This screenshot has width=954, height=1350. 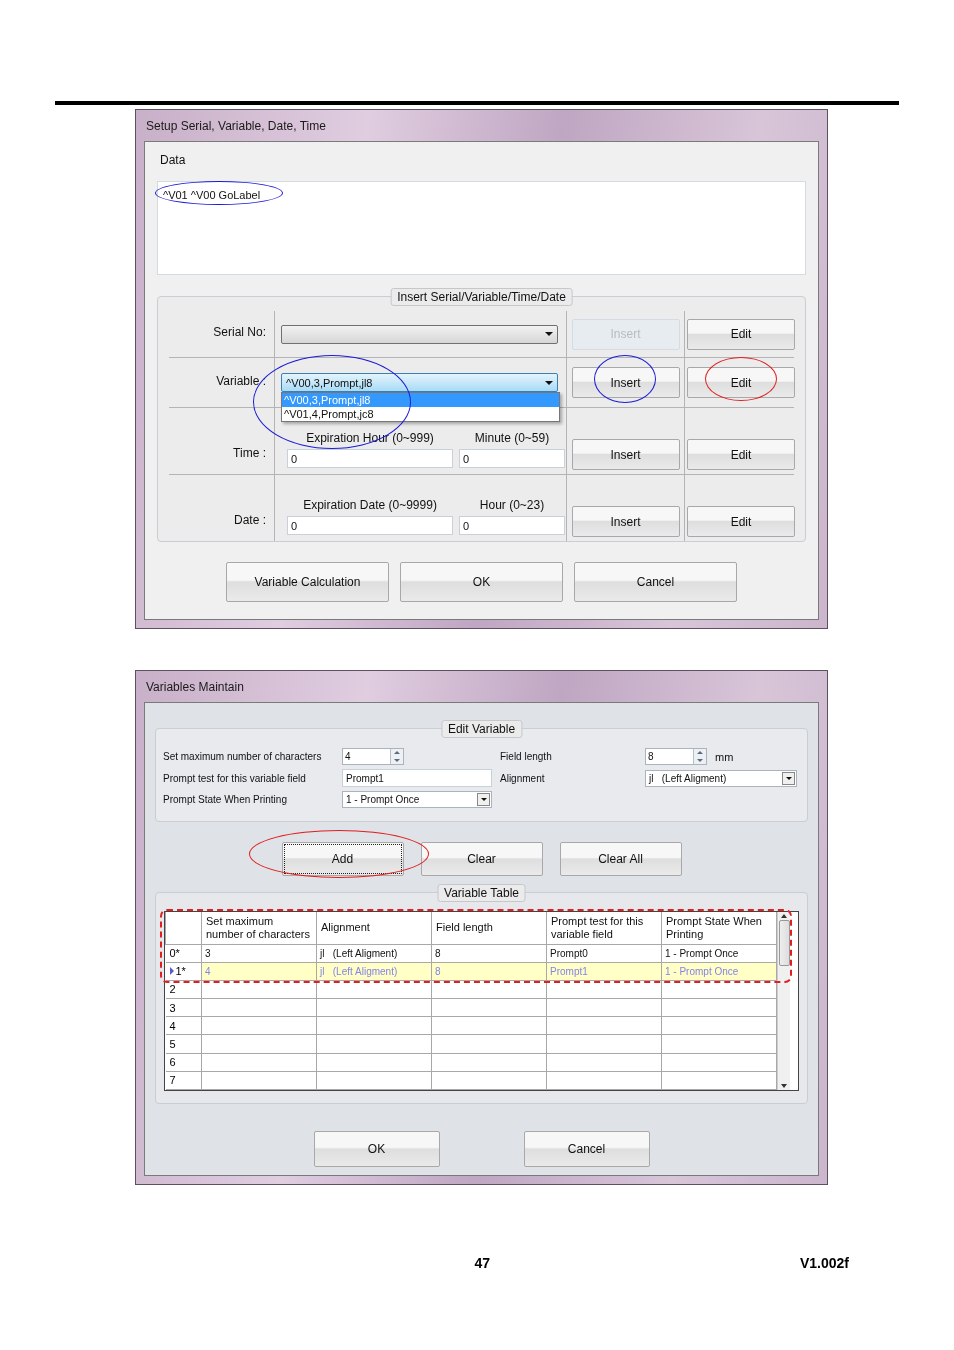 What do you see at coordinates (824, 1263) in the screenshot?
I see `version-label: V1.002f` at bounding box center [824, 1263].